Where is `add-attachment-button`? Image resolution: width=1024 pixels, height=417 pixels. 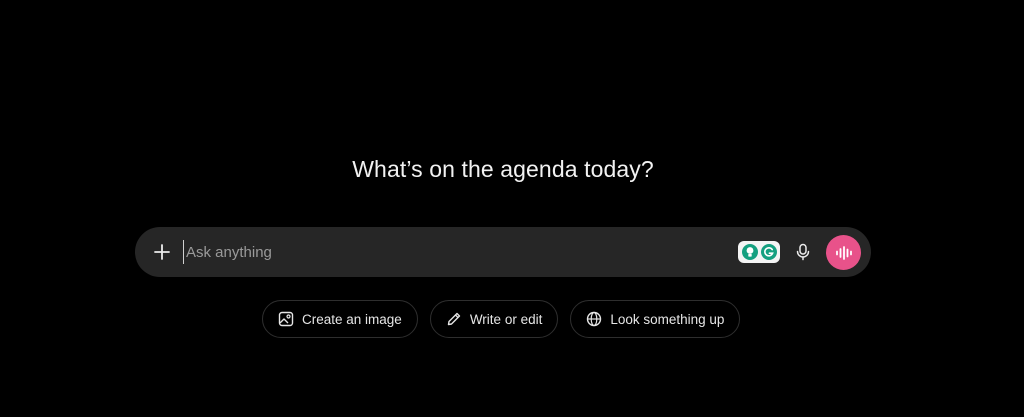
add-attachment-button is located at coordinates (162, 252).